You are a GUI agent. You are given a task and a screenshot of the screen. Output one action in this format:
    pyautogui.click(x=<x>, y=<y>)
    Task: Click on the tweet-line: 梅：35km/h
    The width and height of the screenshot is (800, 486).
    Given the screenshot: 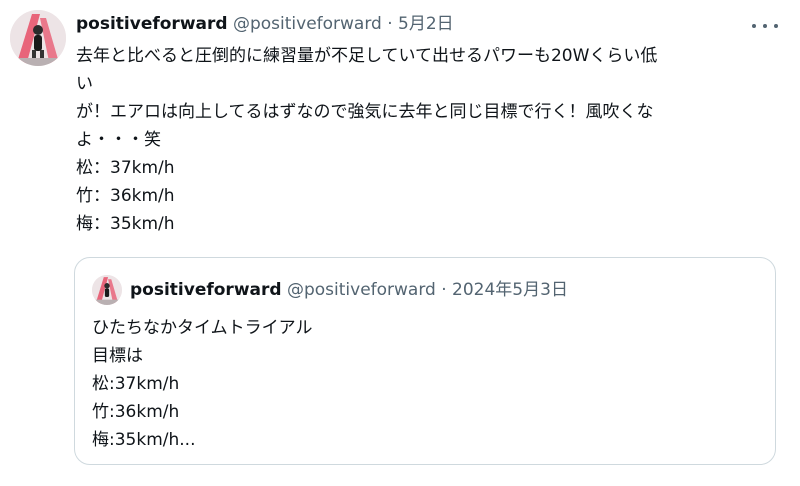 What is the action you would take?
    pyautogui.click(x=125, y=224)
    